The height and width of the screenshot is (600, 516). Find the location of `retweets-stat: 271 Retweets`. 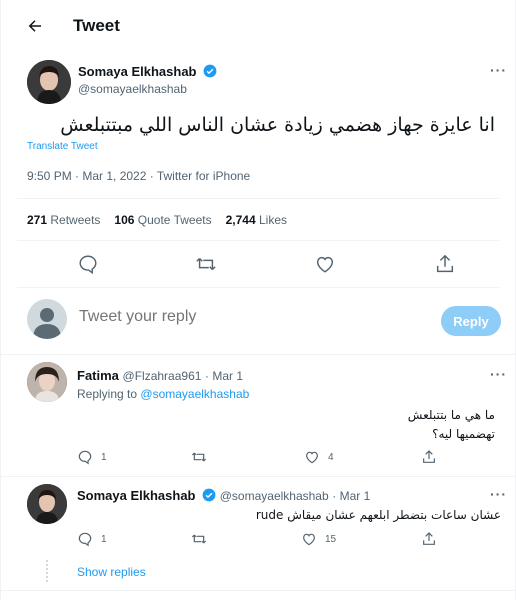

retweets-stat: 271 Retweets is located at coordinates (63, 220).